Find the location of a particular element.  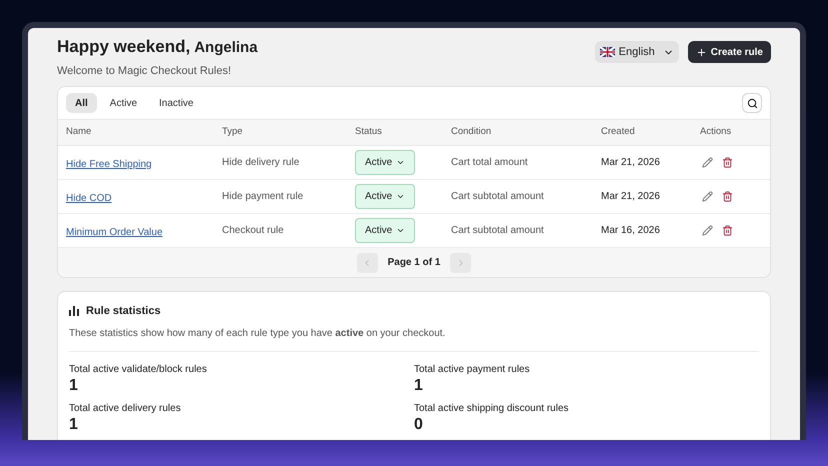

statistics-description: These statistics show how many of each rule type you have active on your checkout. is located at coordinates (257, 333).